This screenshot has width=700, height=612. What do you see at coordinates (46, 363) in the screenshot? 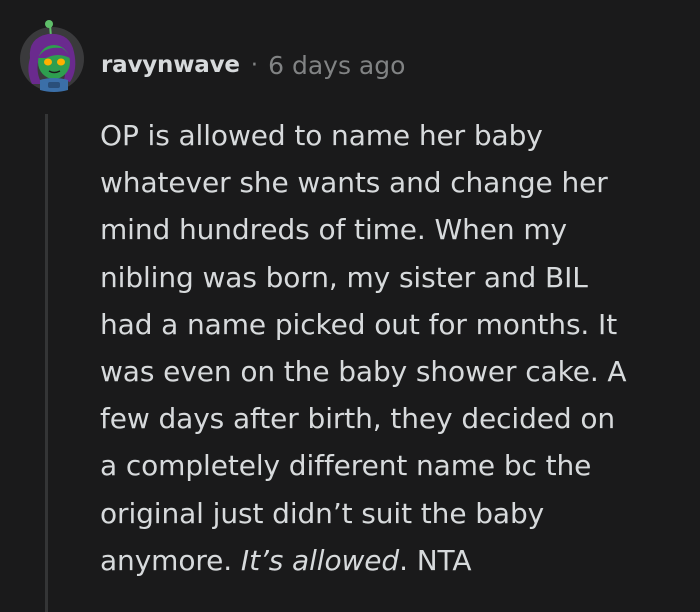
I see `thread-collapse-line` at bounding box center [46, 363].